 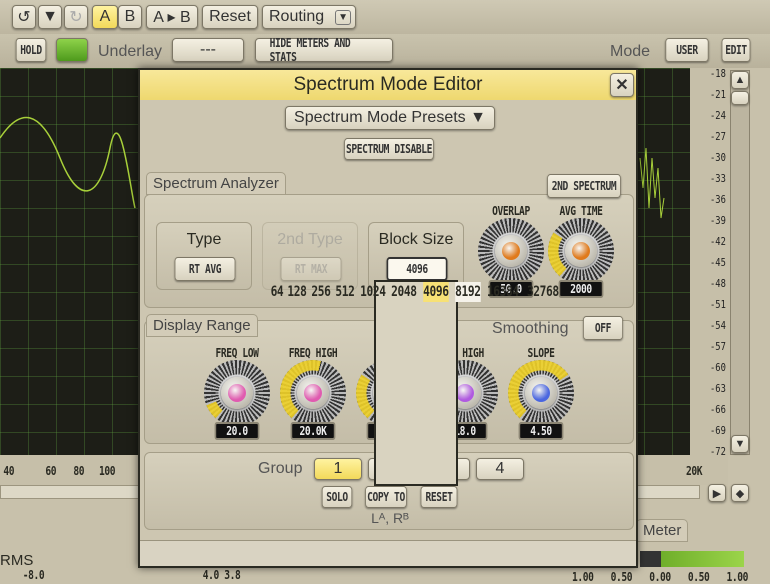 I want to click on scale-tick: -30, so click(x=718, y=157).